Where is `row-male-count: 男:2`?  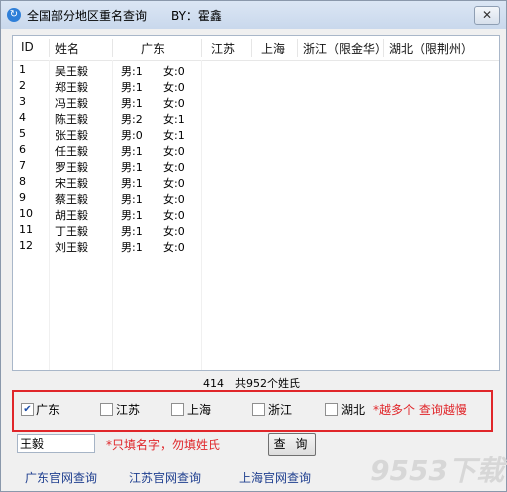 row-male-count: 男:2 is located at coordinates (132, 119).